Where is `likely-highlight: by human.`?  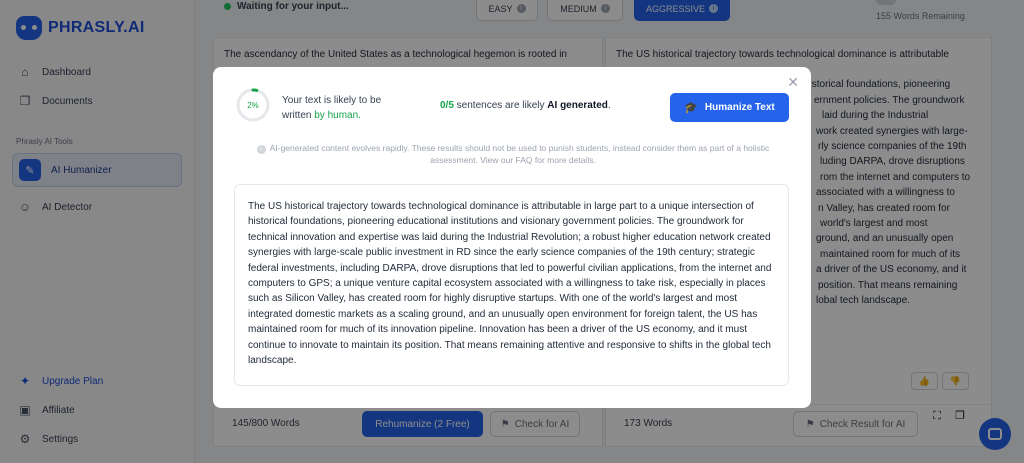 likely-highlight: by human. is located at coordinates (337, 115).